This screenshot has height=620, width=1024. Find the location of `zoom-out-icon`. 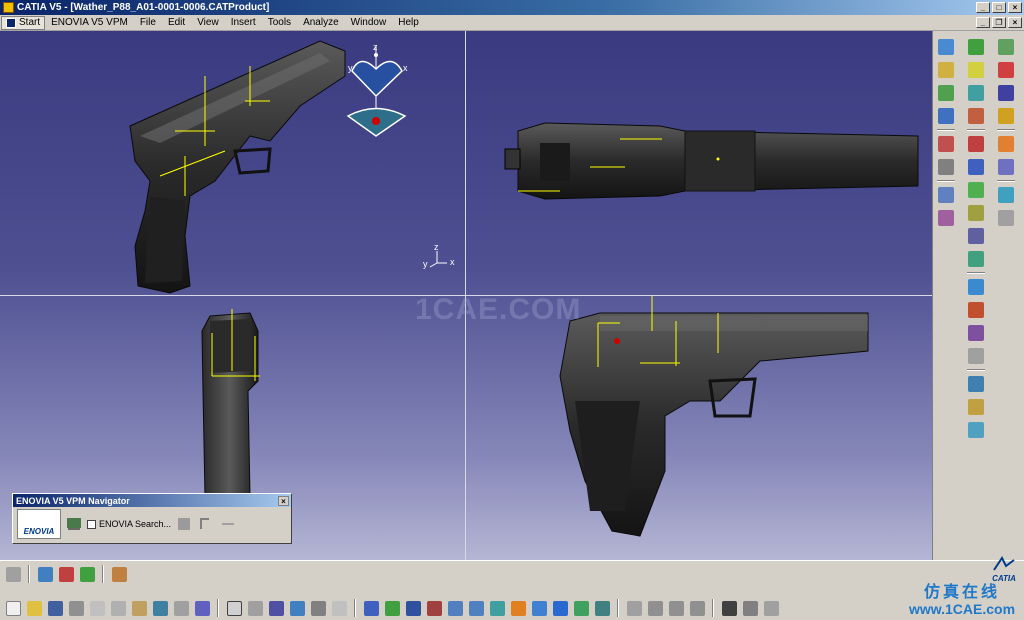

zoom-out-icon is located at coordinates (476, 608).